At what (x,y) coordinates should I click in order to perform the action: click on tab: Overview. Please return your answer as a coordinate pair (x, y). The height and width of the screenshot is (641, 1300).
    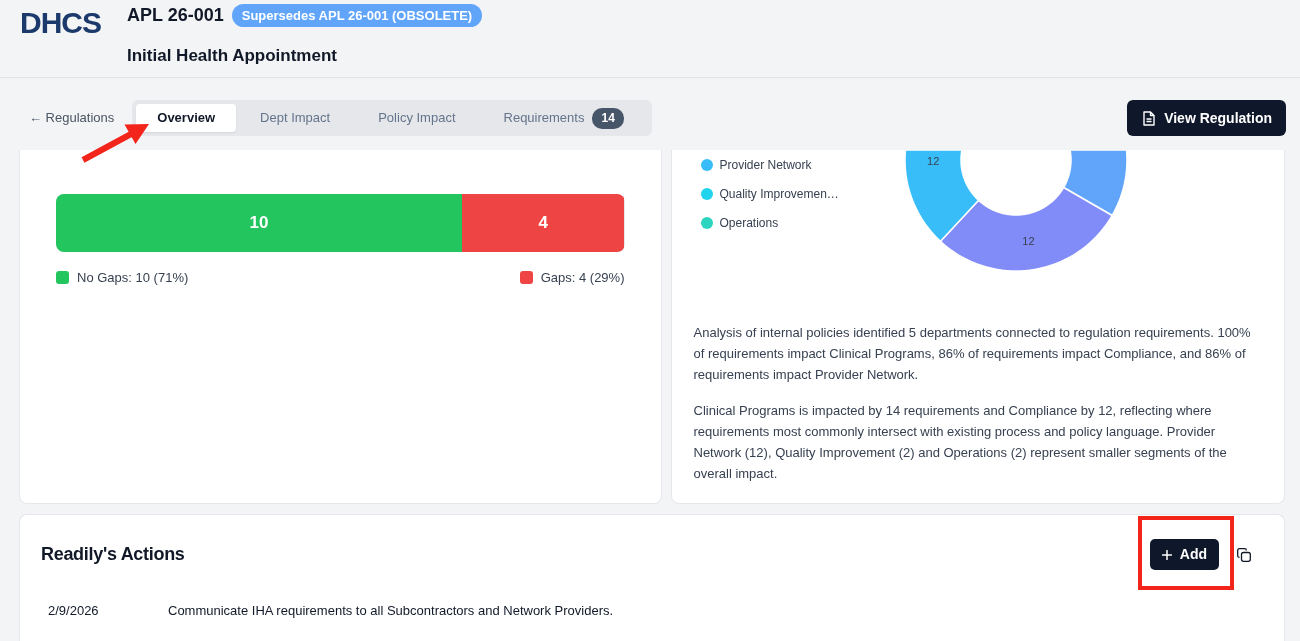
    Looking at the image, I should click on (186, 118).